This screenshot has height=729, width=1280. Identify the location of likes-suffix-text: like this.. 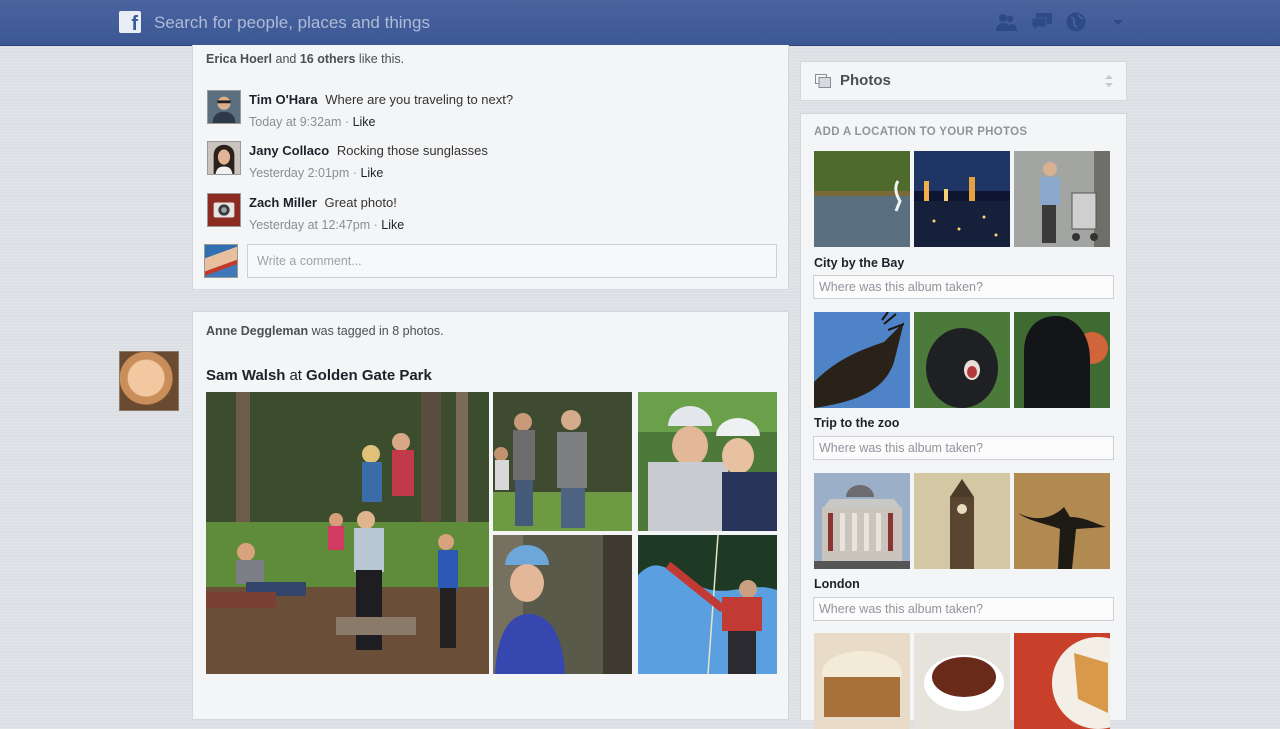
(381, 59).